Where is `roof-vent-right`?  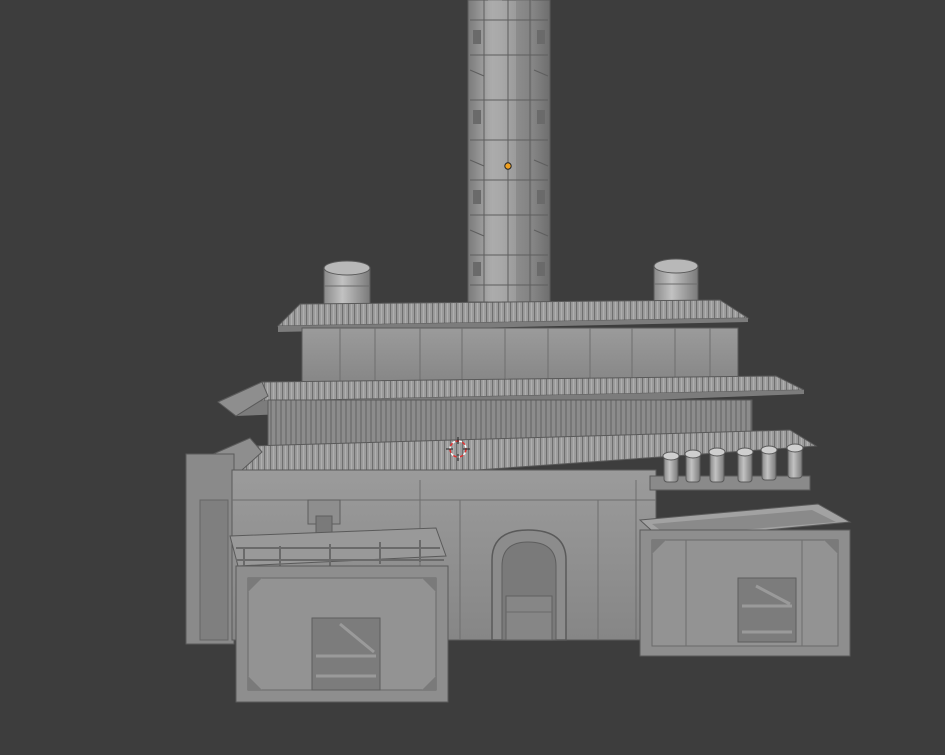 roof-vent-right is located at coordinates (676, 280).